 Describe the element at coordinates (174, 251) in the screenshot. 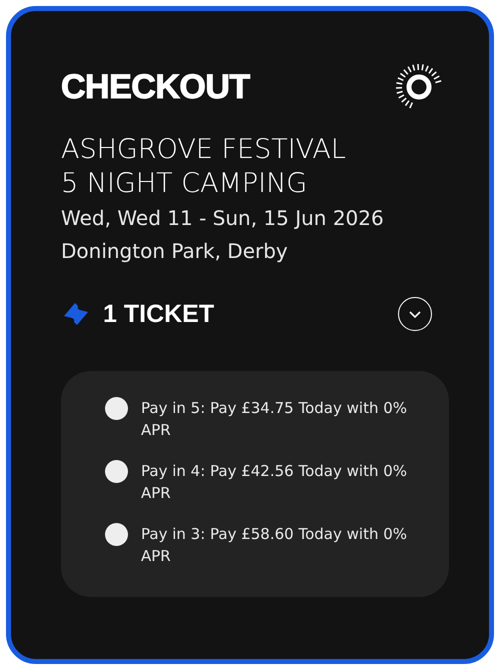

I see `event-venue: Donington Park, Derby` at that location.